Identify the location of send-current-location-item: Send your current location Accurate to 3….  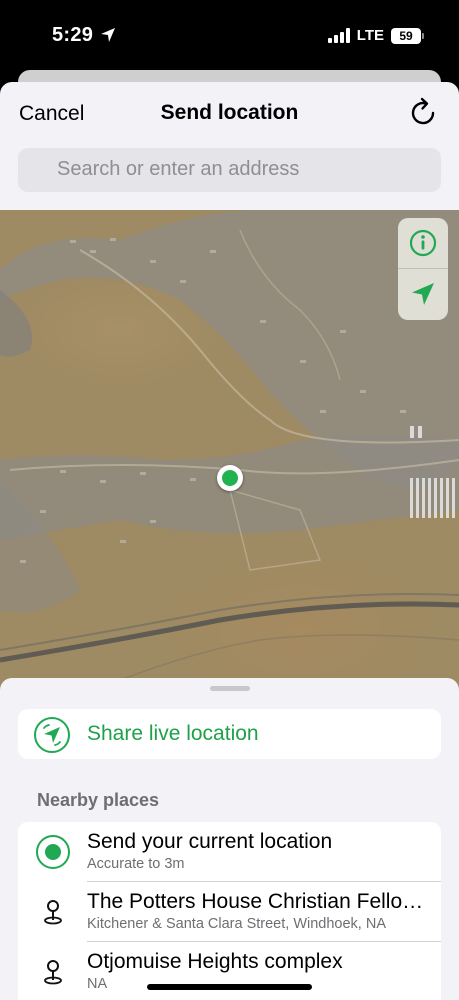
(229, 851).